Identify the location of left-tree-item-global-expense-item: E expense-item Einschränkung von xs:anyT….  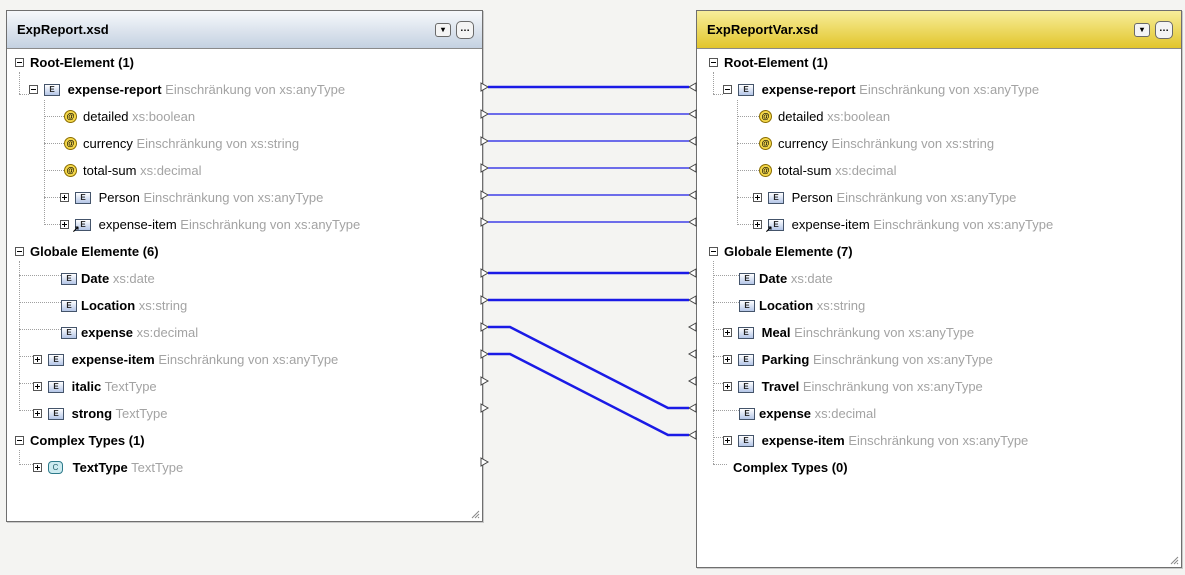
(185, 359).